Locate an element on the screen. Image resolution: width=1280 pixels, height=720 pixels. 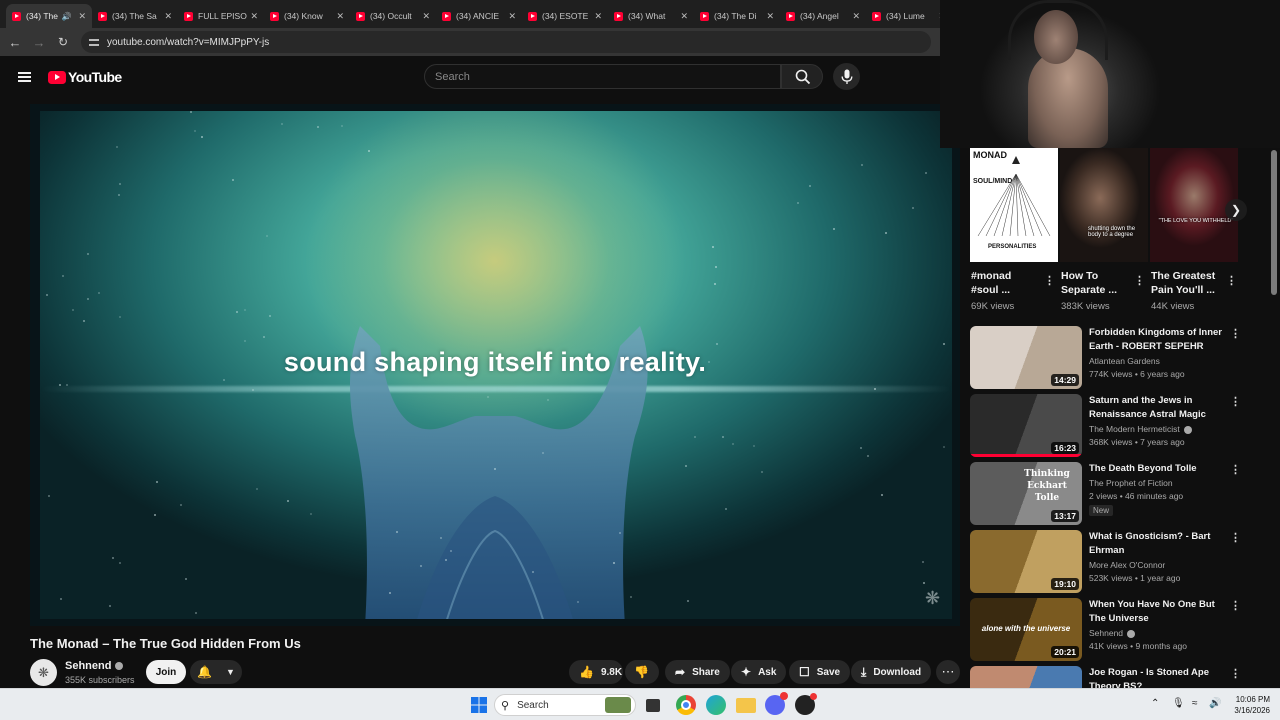
browser-tab: (34) The Sa ✕ is located at coordinates (135, 16).